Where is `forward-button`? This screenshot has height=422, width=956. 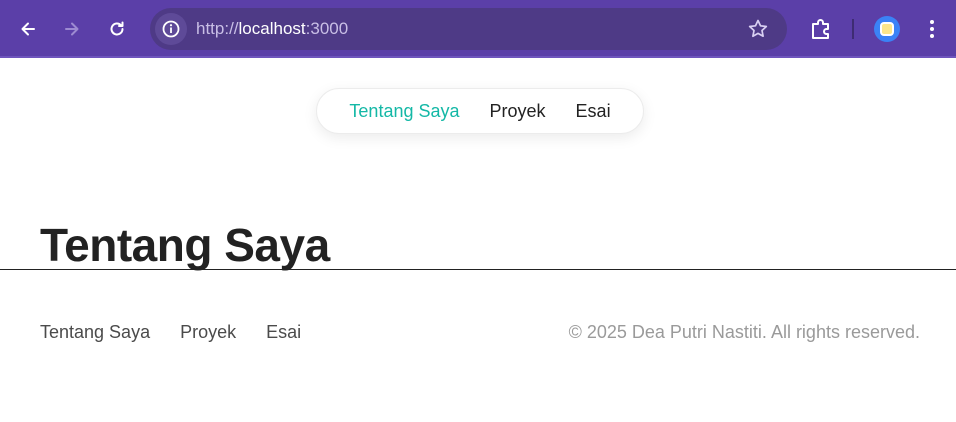 forward-button is located at coordinates (72, 29).